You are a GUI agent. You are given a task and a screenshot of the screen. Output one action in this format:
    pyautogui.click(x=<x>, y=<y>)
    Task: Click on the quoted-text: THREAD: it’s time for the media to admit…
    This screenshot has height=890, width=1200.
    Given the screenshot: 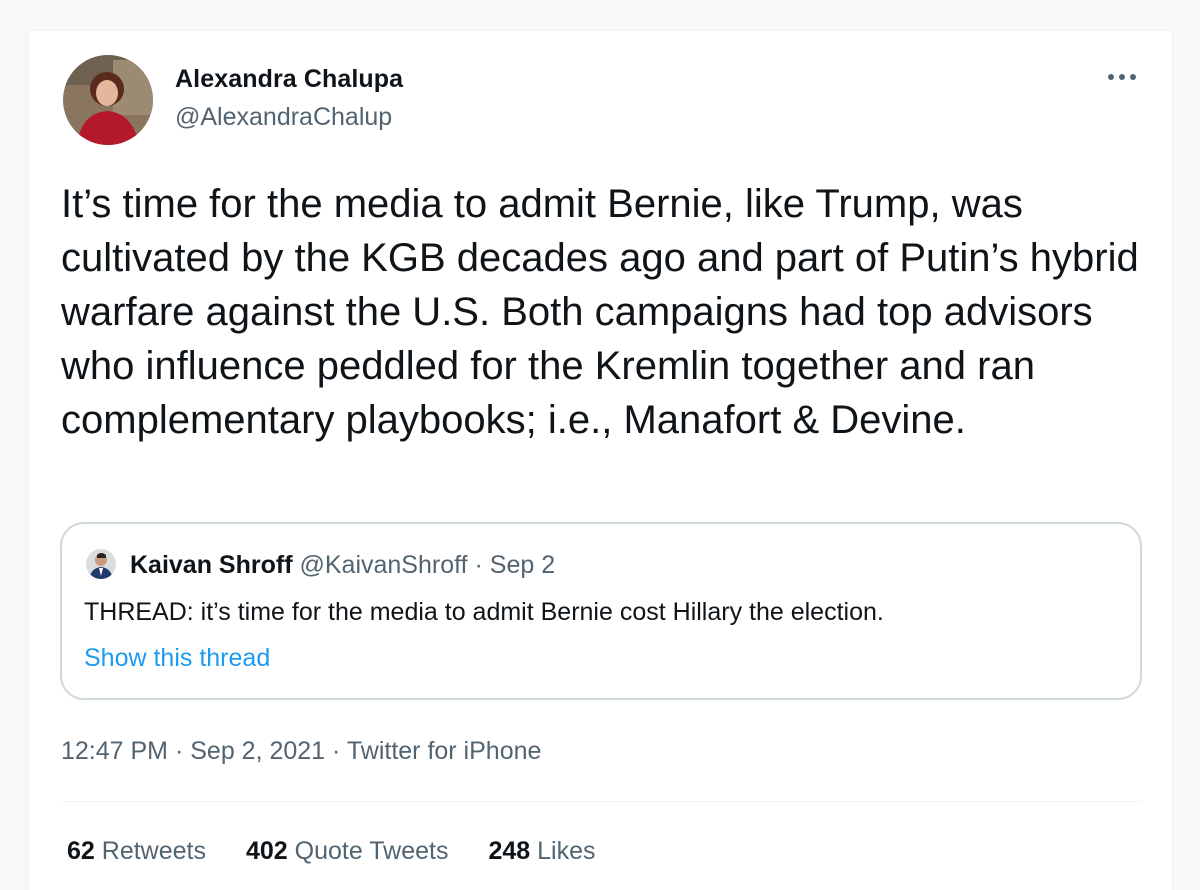 What is the action you would take?
    pyautogui.click(x=484, y=612)
    